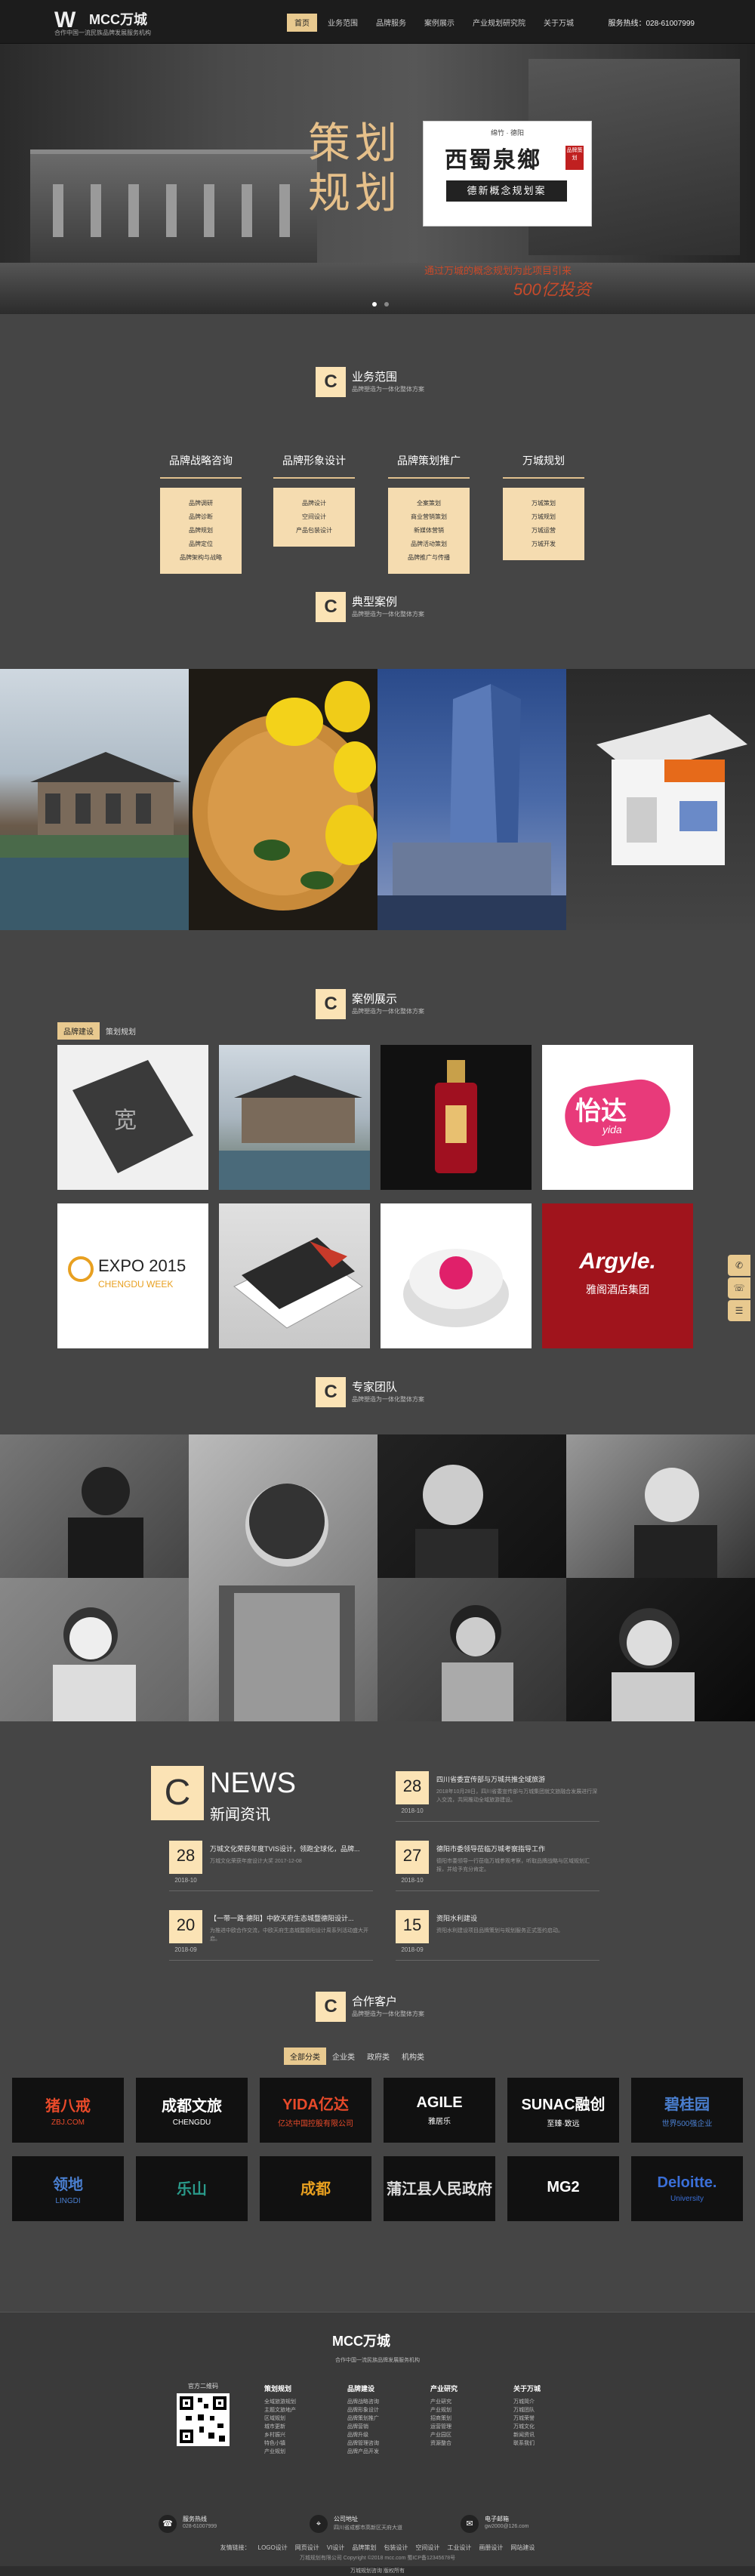  What do you see at coordinates (132, 1117) in the screenshot?
I see `showcase-item-sculpture: 宽` at bounding box center [132, 1117].